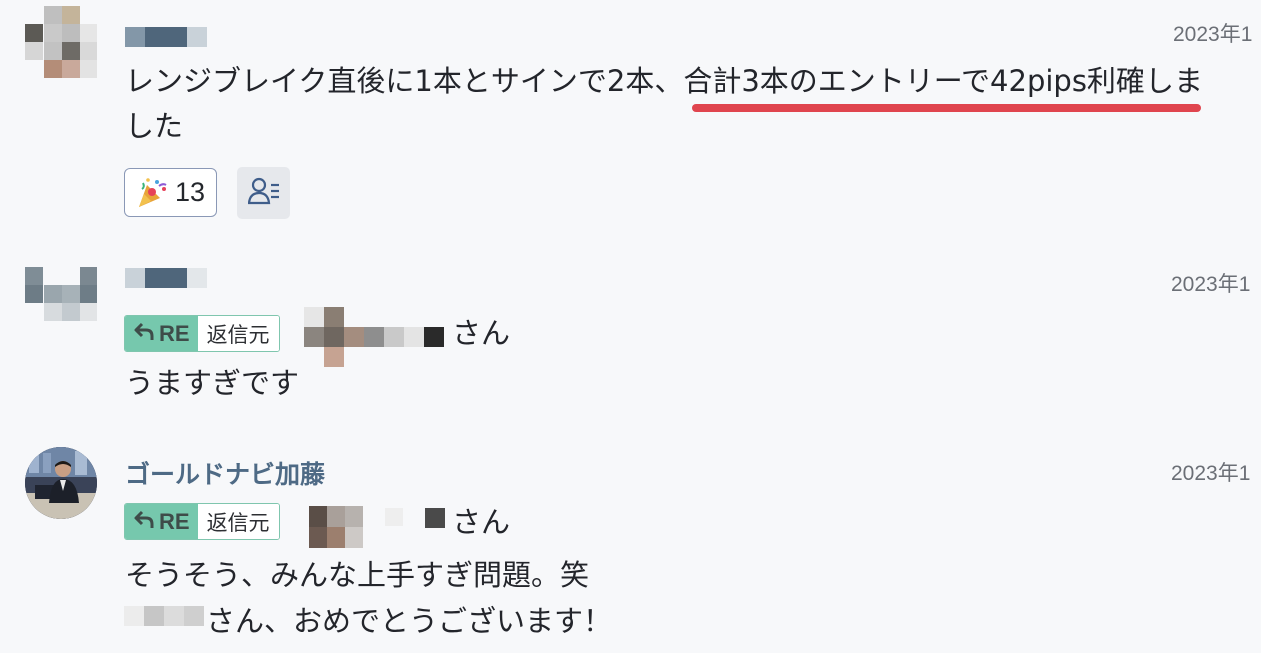 The width and height of the screenshot is (1261, 653). I want to click on reaction-count: 13, so click(190, 192).